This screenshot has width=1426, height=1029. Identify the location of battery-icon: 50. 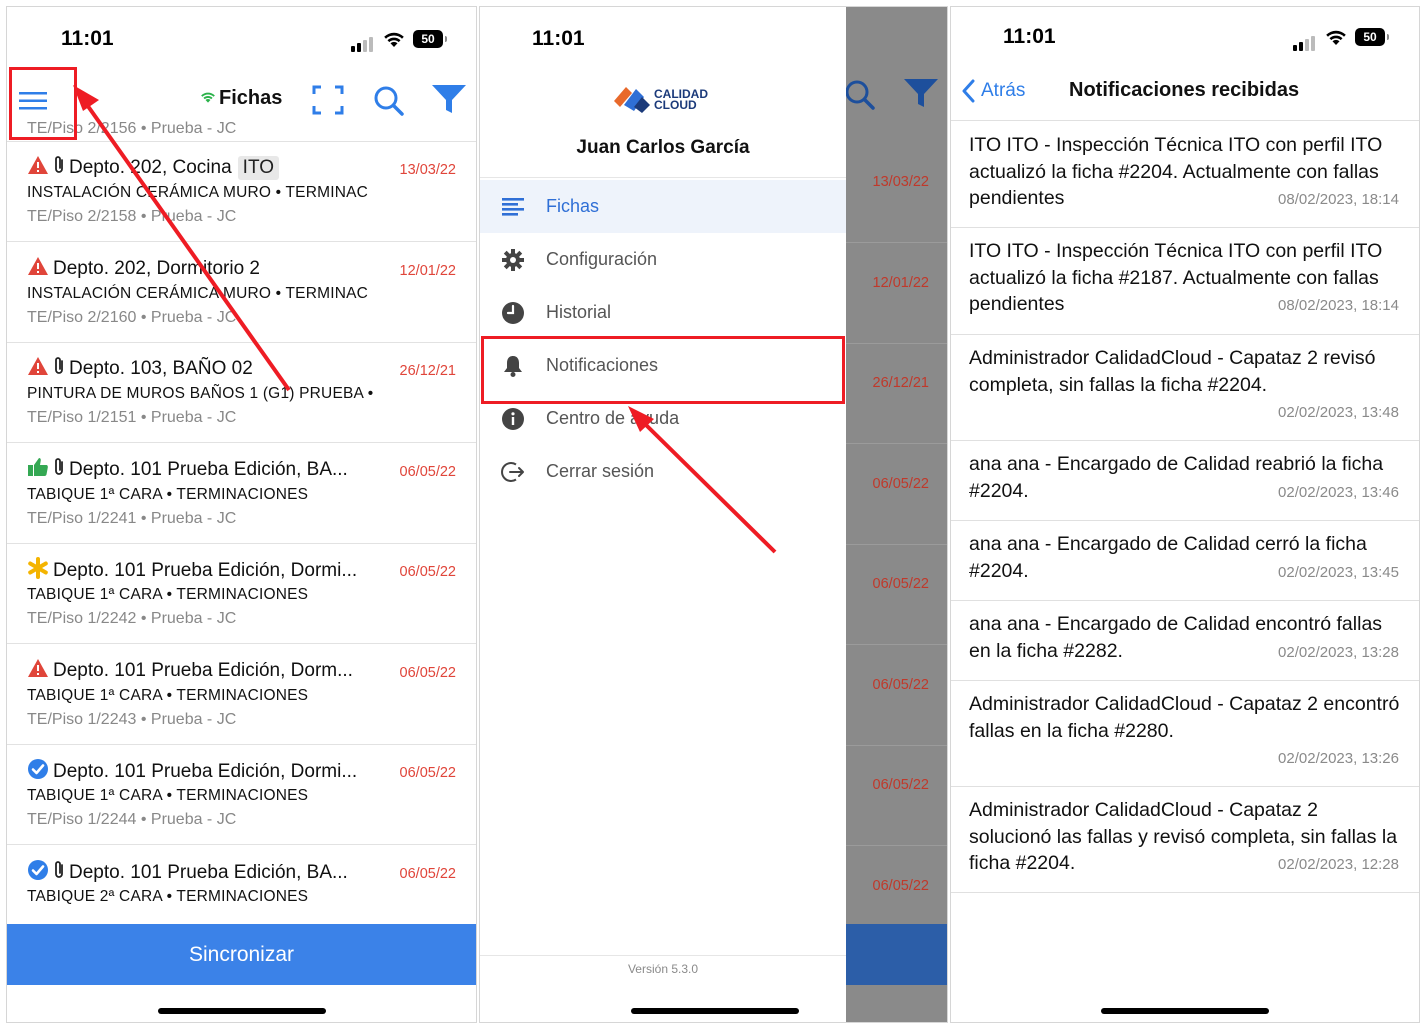
(1372, 37).